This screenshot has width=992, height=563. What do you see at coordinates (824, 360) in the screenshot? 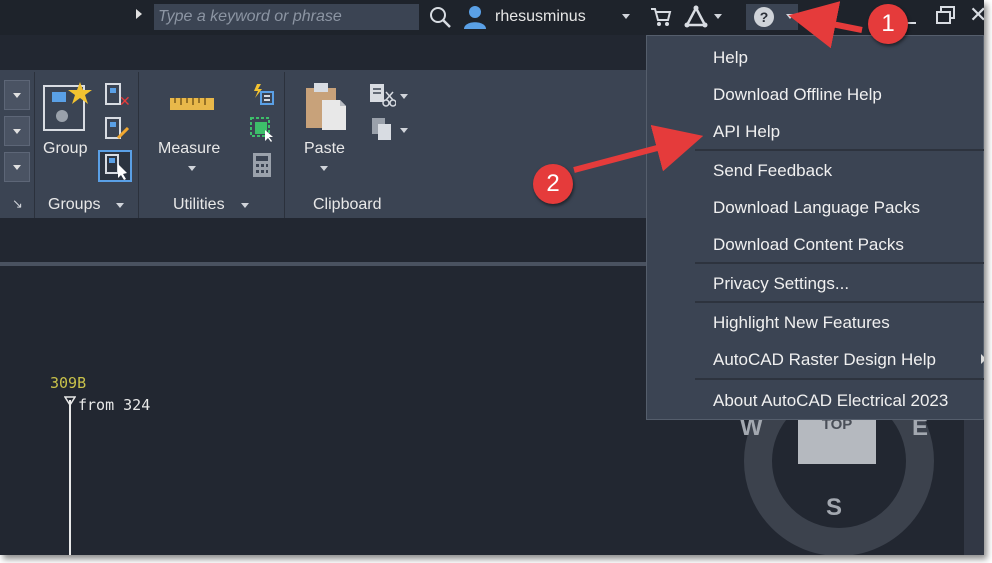
I see `menu-item-raster-design-help: AutoCAD Raster Design Help` at bounding box center [824, 360].